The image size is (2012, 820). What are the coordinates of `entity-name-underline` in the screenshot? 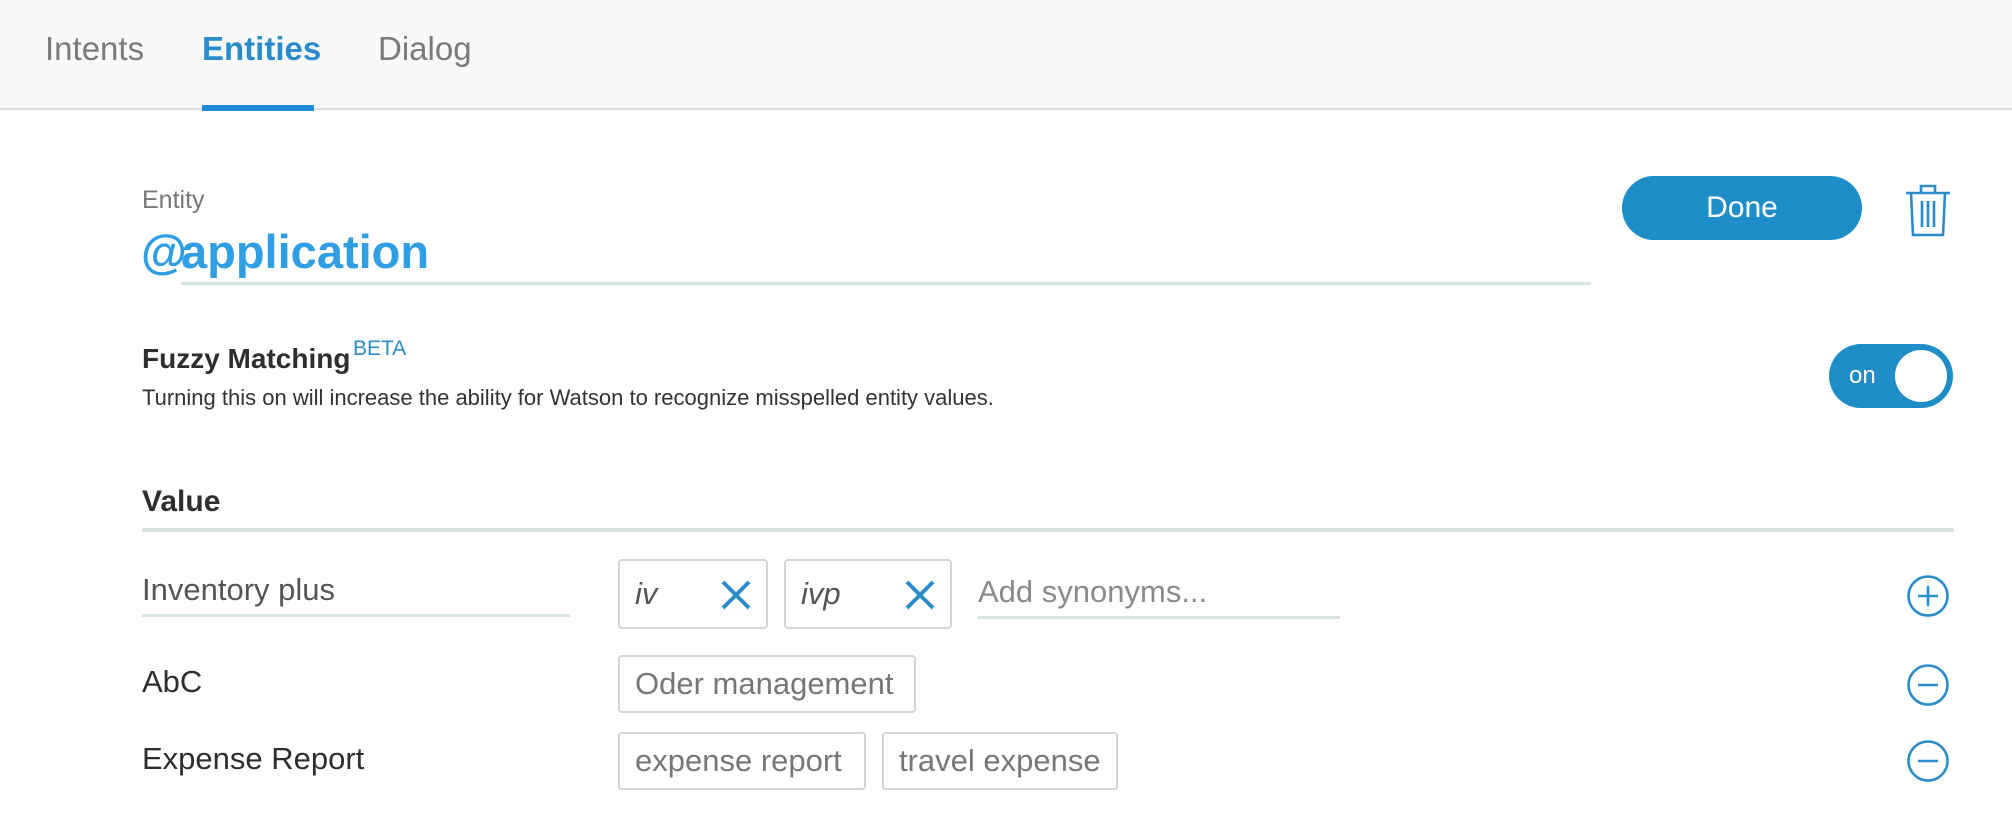 It's located at (886, 283).